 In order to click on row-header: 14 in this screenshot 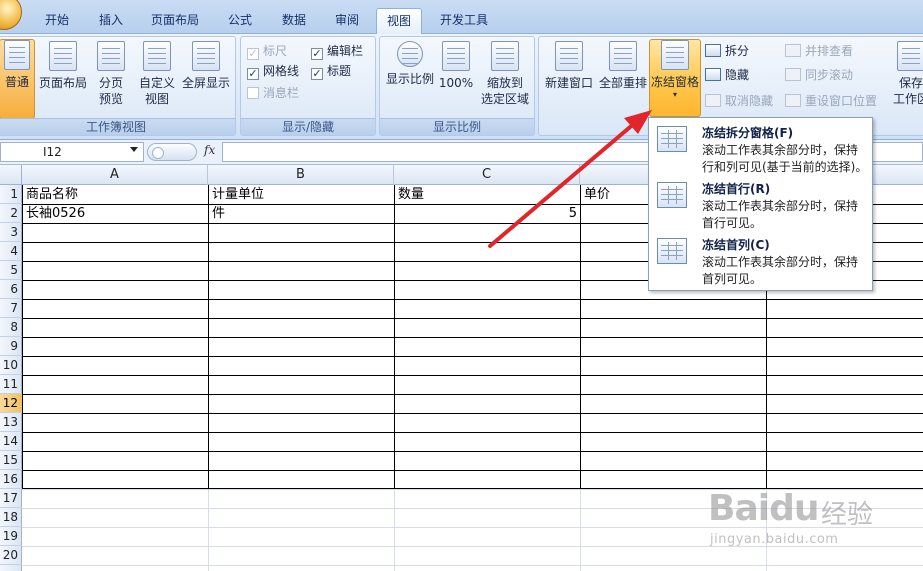, I will do `click(11, 441)`.